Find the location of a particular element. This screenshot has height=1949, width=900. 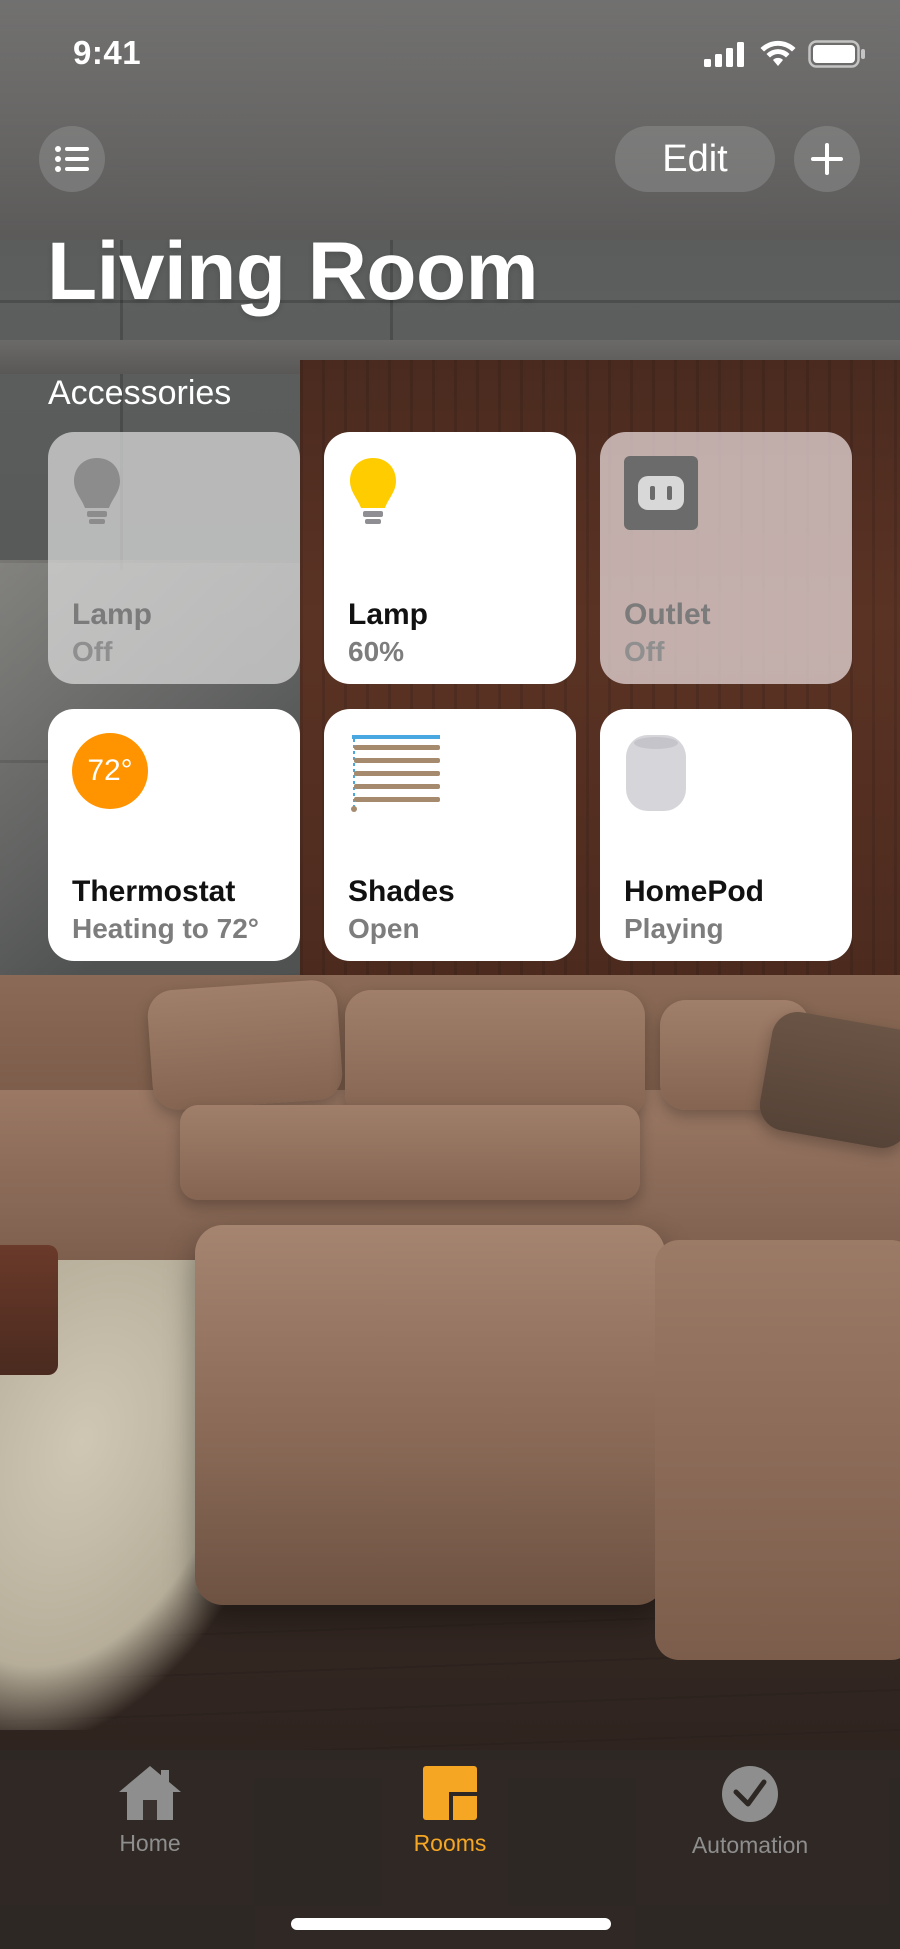

tab-automation: Automation is located at coordinates (750, 1824).